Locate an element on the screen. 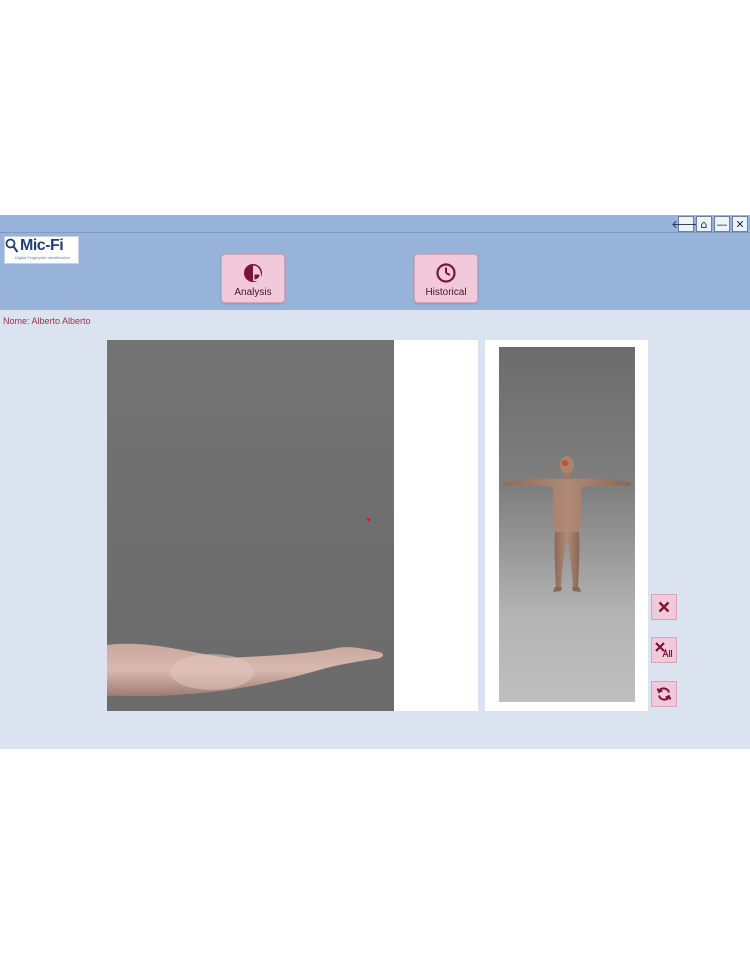 The height and width of the screenshot is (962, 750). body-model-viewport is located at coordinates (567, 524).